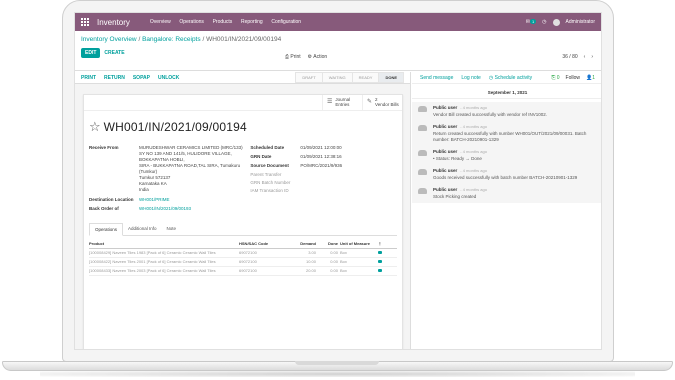 This screenshot has height=380, width=675. I want to click on message-text: • Status: Ready → Done, so click(457, 159).